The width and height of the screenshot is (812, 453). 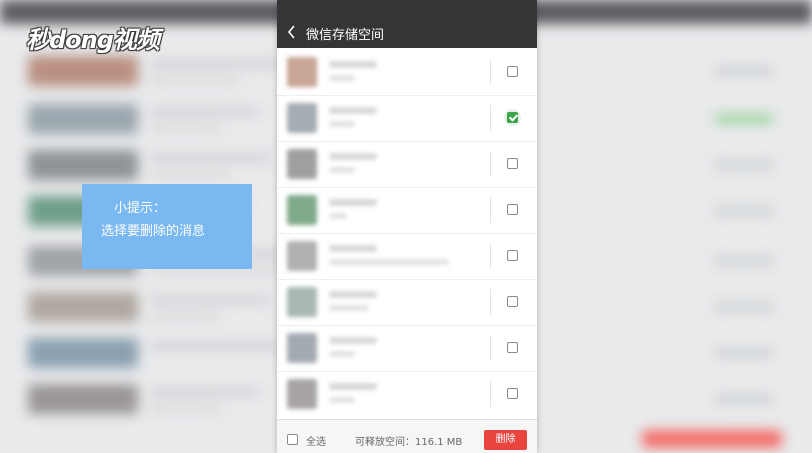 I want to click on delete-button: 删除, so click(x=505, y=440).